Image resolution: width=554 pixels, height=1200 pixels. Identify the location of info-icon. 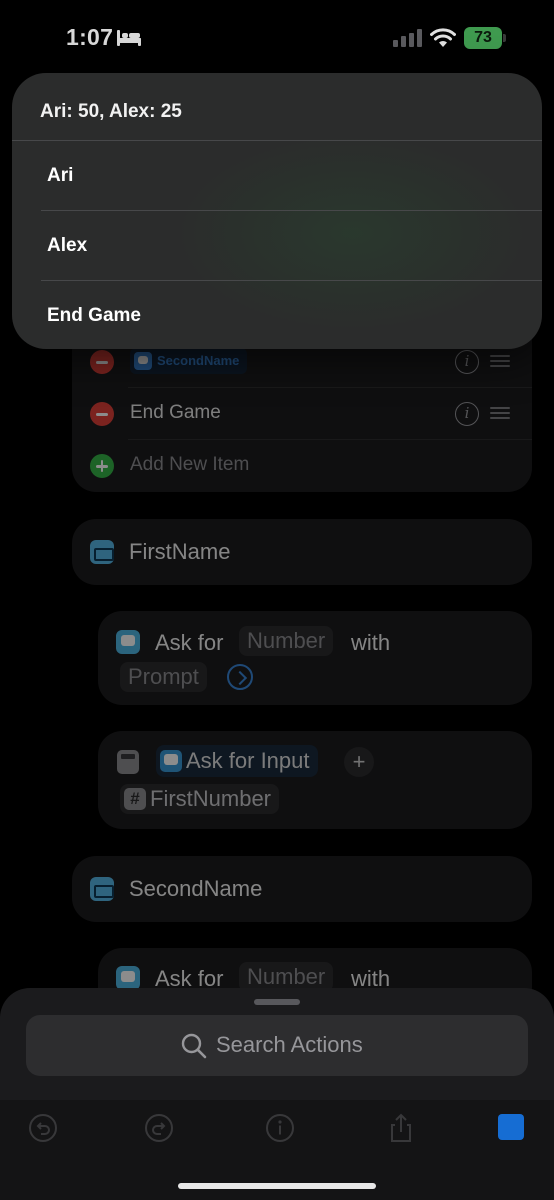
(280, 1128).